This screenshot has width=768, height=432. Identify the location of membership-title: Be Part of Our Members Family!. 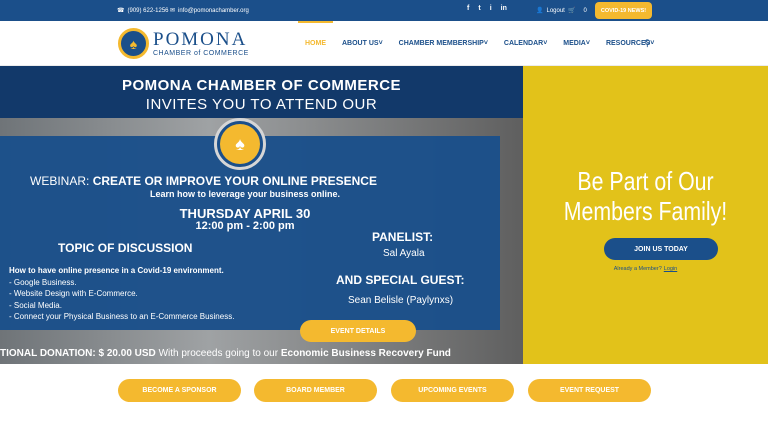
(645, 196).